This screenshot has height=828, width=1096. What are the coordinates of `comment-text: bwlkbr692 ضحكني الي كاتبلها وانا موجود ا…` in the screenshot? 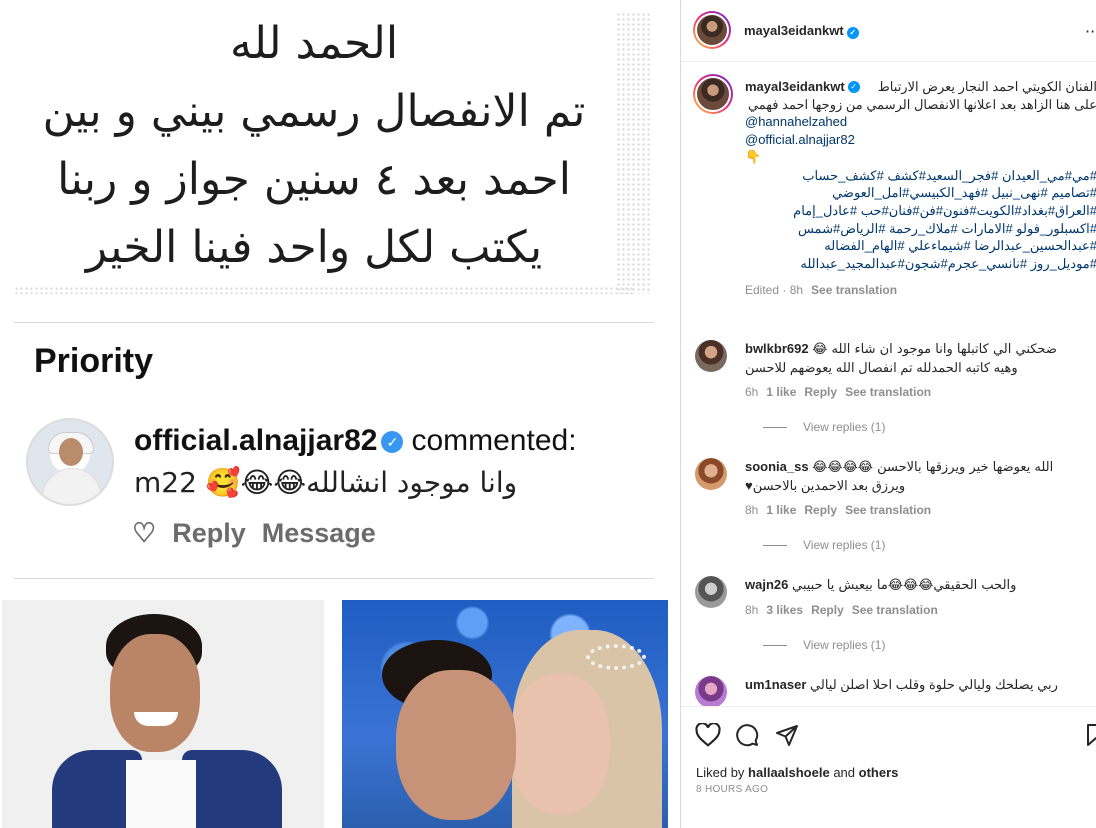 It's located at (920, 358).